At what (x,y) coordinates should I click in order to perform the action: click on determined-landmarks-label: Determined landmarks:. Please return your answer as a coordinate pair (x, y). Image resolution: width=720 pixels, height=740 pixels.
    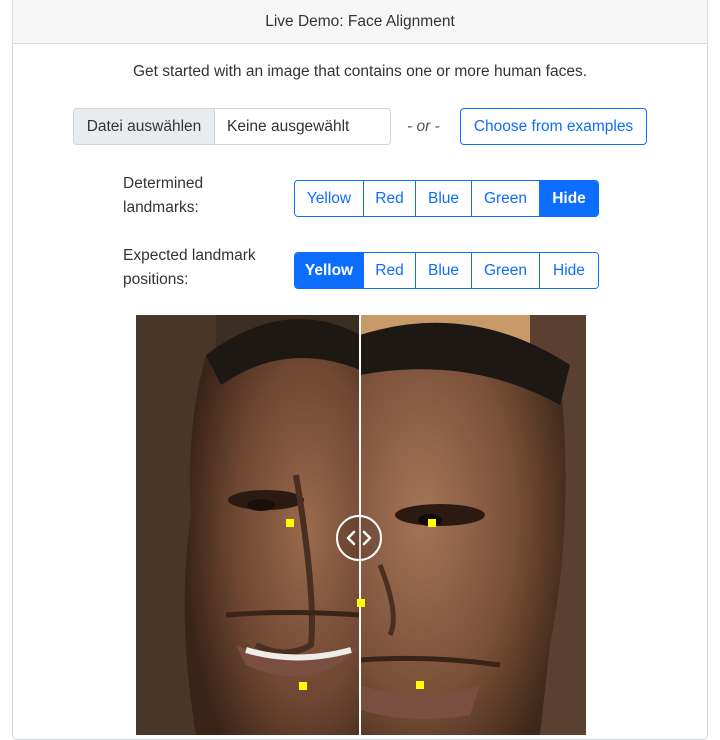
    Looking at the image, I should click on (163, 195).